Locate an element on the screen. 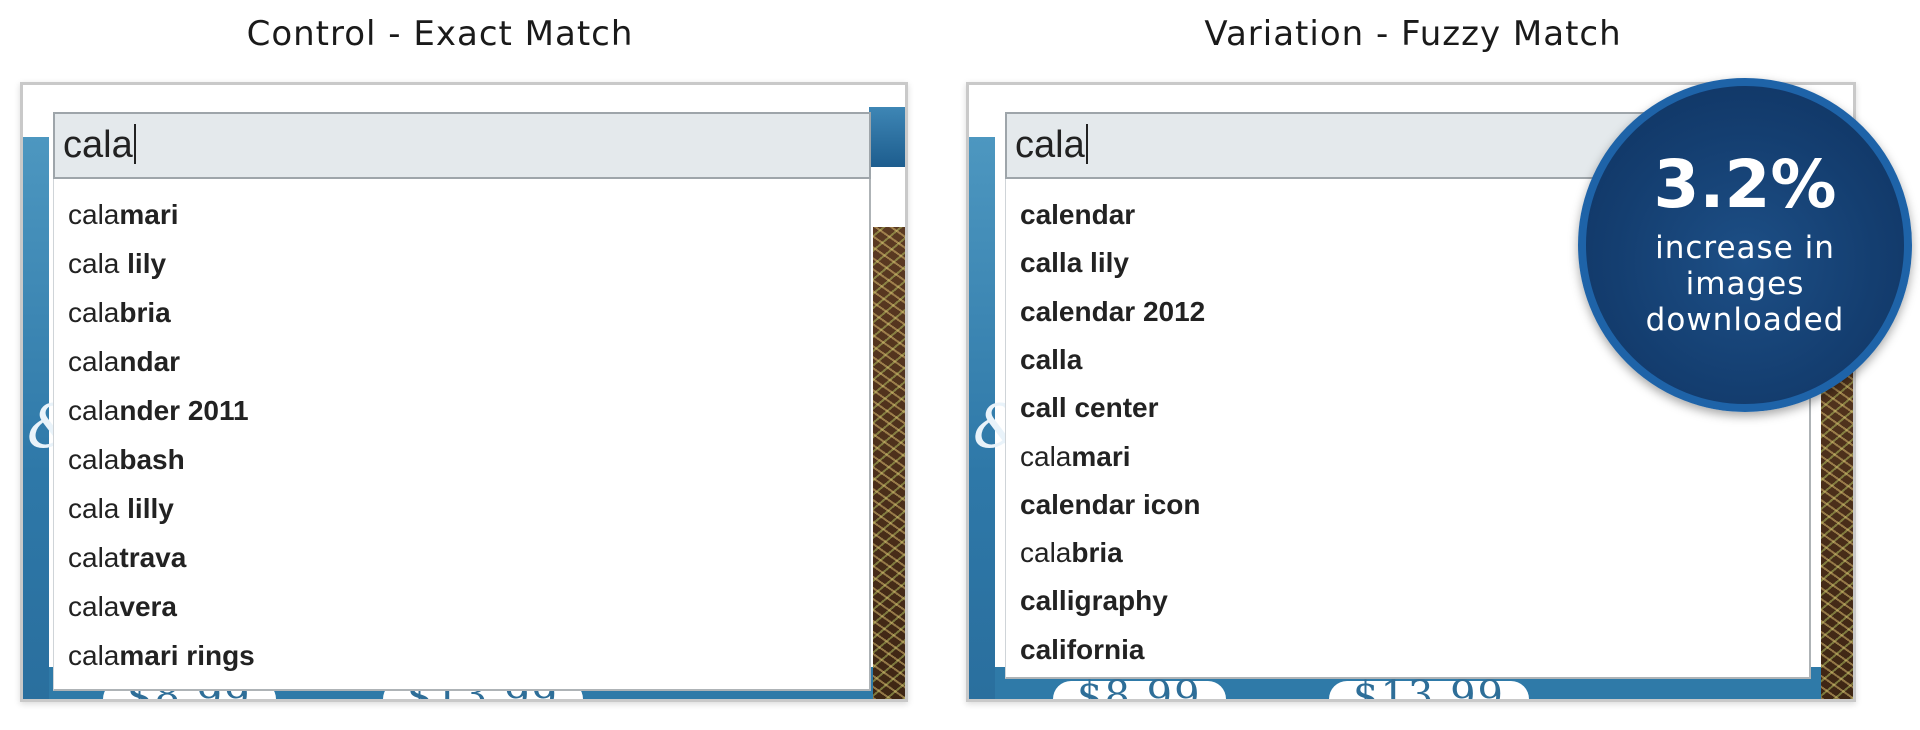 This screenshot has height=730, width=1920. suggestion-completion: ndar is located at coordinates (150, 361).